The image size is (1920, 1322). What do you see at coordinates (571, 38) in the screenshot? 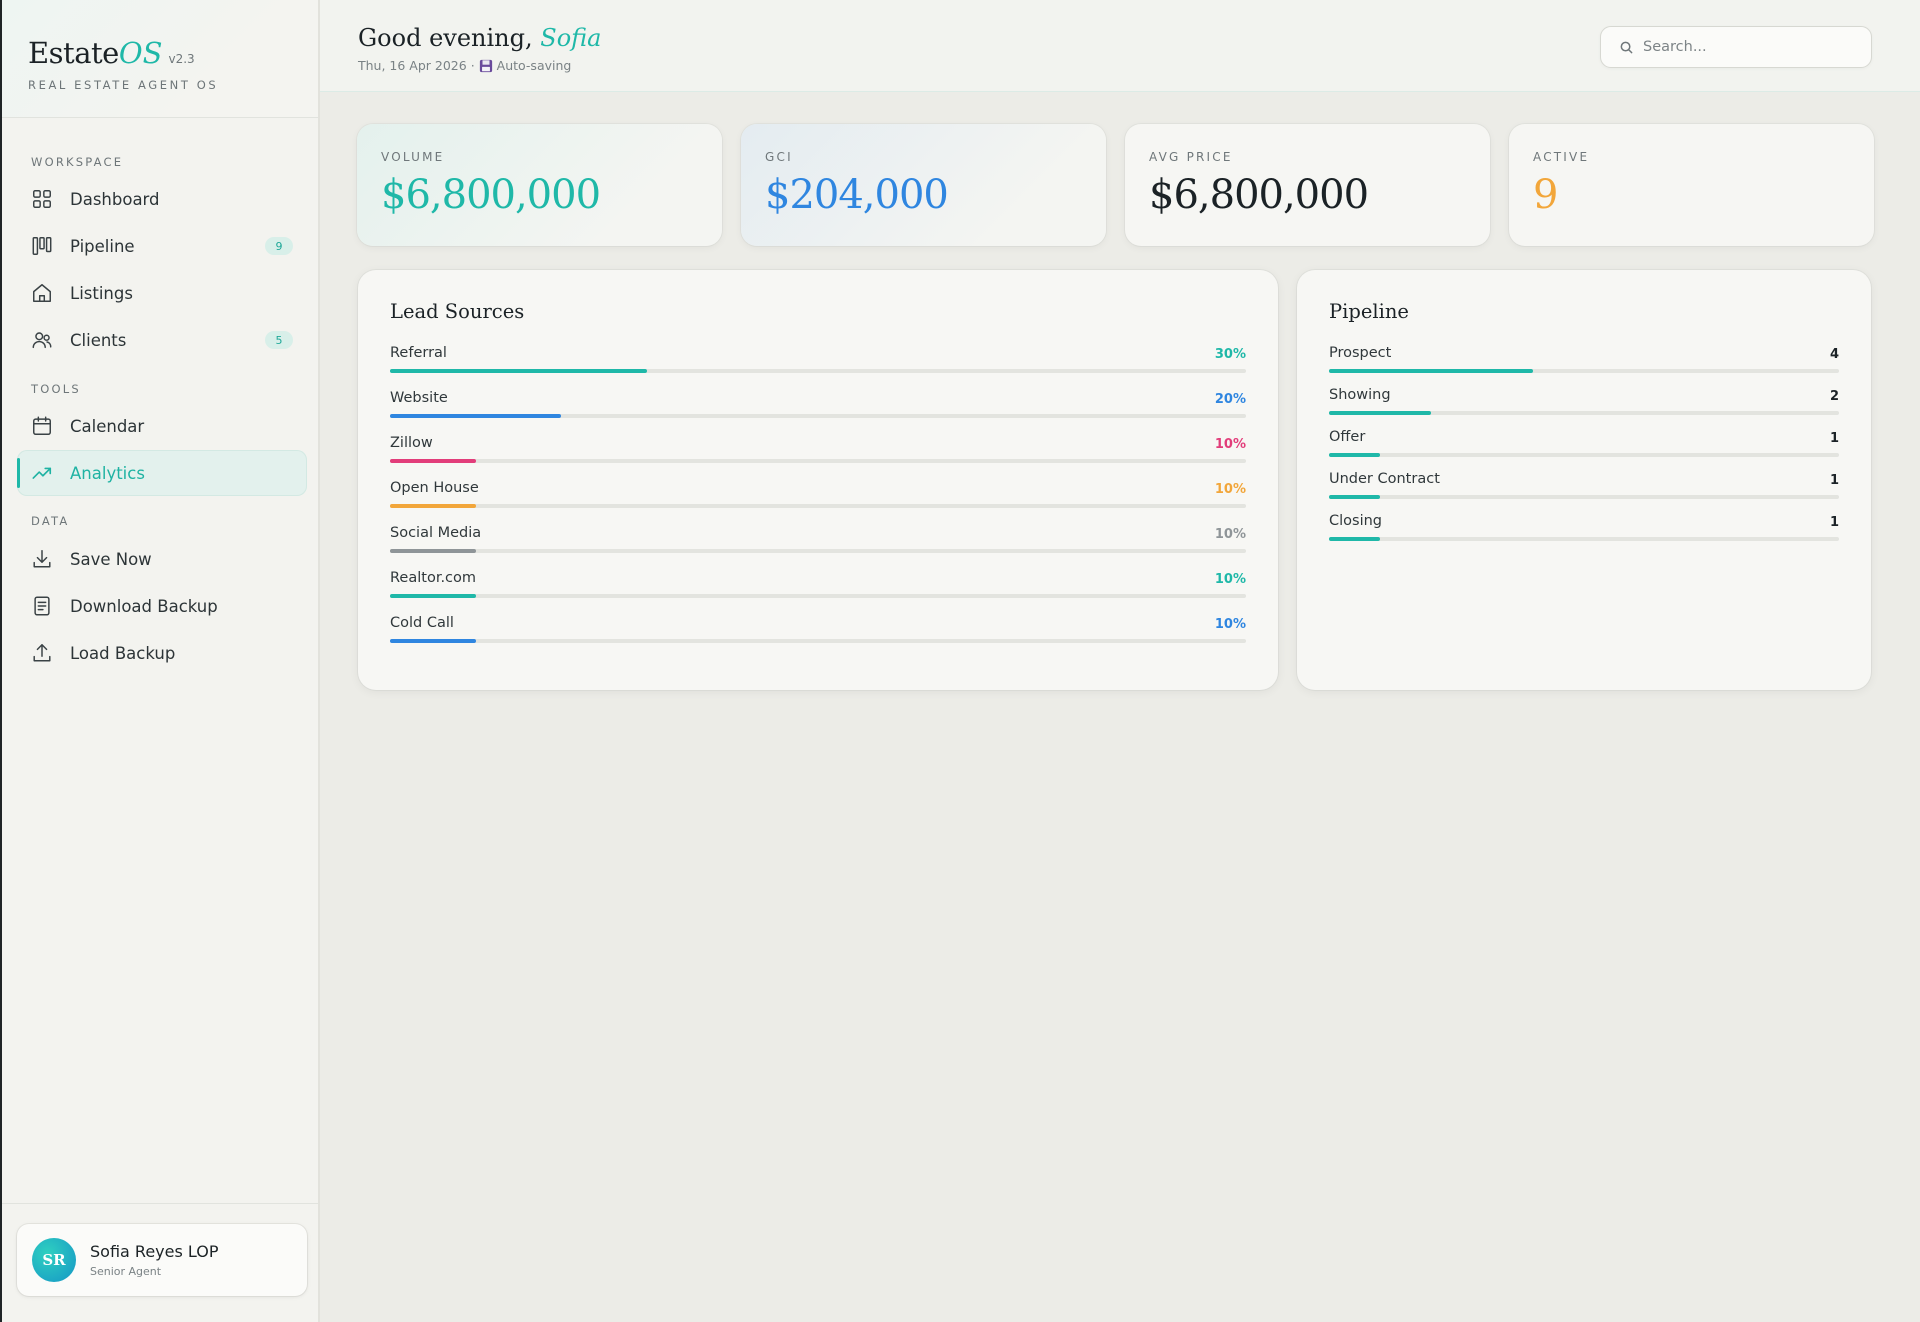
I see `greeting-name: Sofia` at bounding box center [571, 38].